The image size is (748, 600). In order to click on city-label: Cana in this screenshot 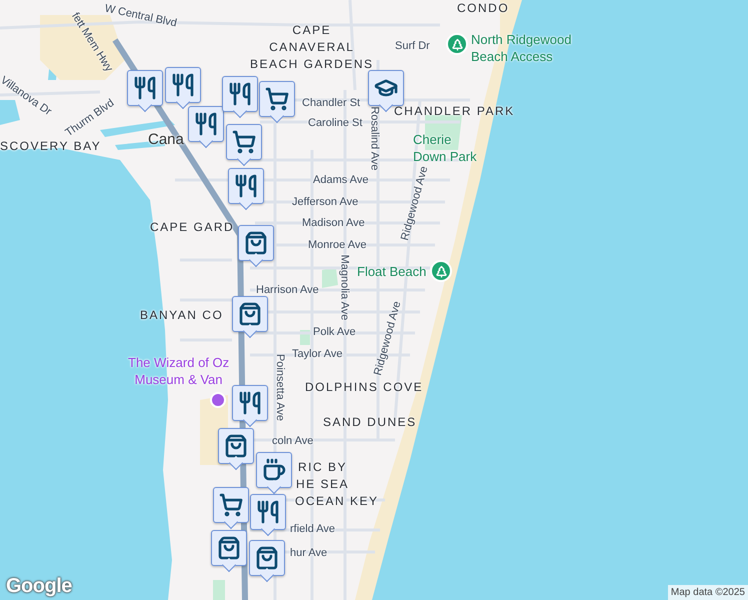, I will do `click(166, 139)`.